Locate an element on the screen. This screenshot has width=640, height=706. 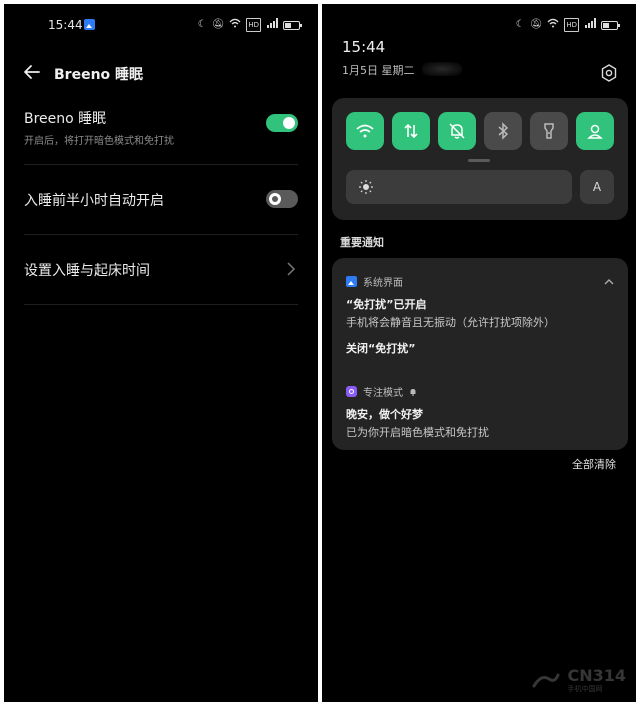
header: Breeno 睡眠 is located at coordinates (161, 74).